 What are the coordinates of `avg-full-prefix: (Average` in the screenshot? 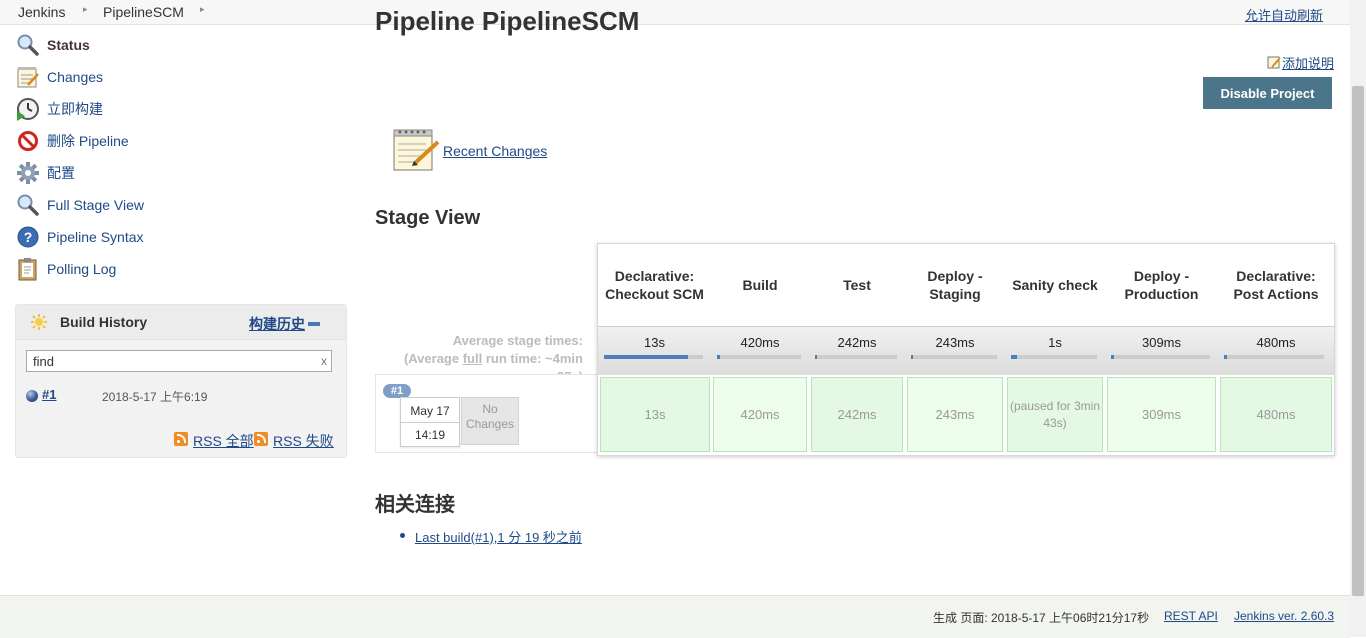 It's located at (433, 358).